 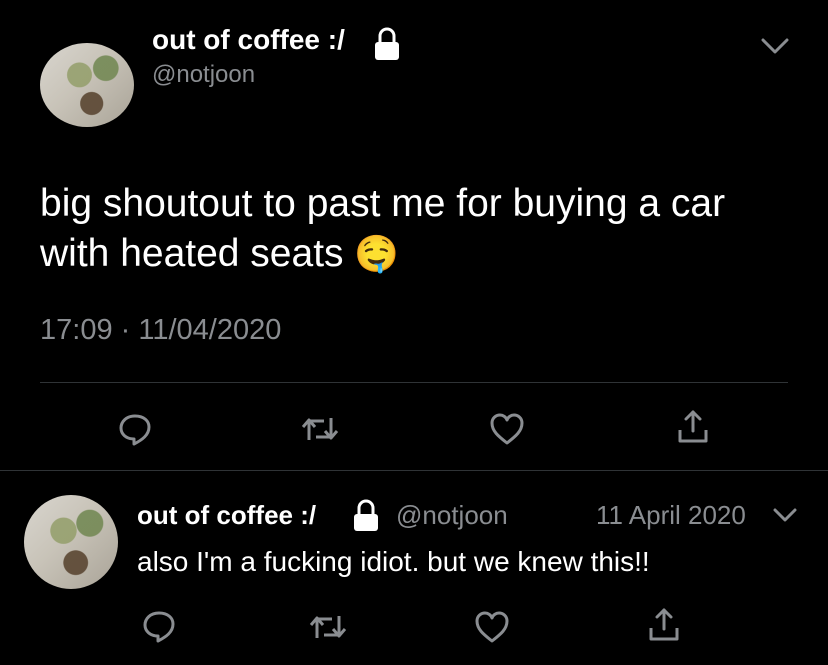 I want to click on handle: @notjoon, so click(x=203, y=75).